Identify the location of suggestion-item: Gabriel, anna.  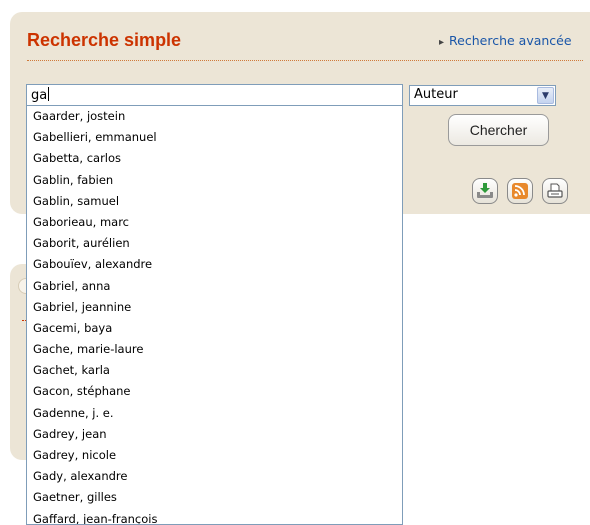
(214, 286).